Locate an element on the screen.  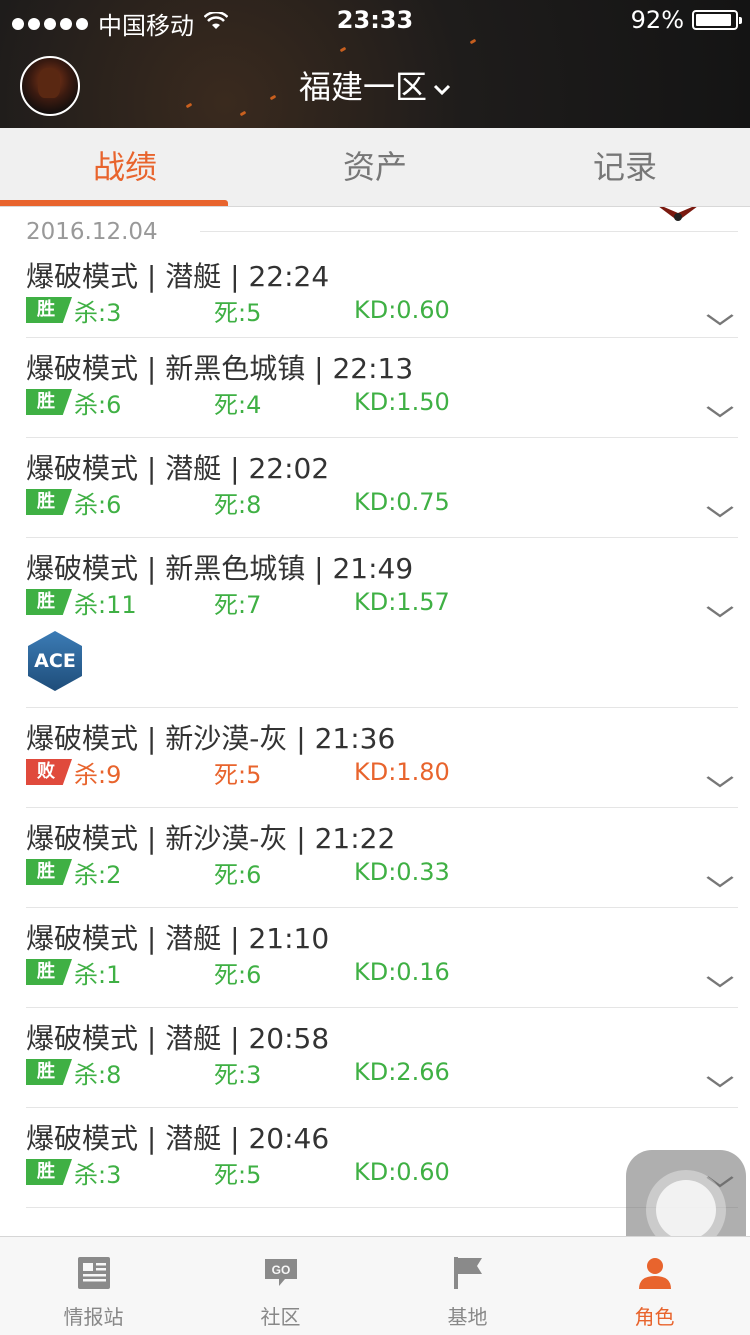
match-title: 爆破模式 | 潜艇 | 21:10 is located at coordinates (178, 938).